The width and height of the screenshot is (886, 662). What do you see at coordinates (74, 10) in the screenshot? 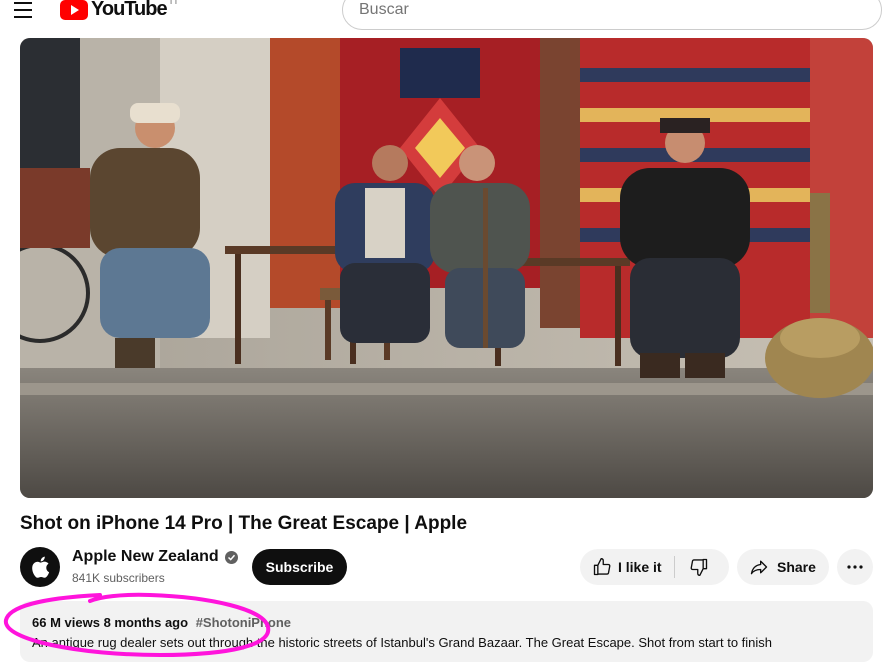
I see `youtube-logo-icon` at bounding box center [74, 10].